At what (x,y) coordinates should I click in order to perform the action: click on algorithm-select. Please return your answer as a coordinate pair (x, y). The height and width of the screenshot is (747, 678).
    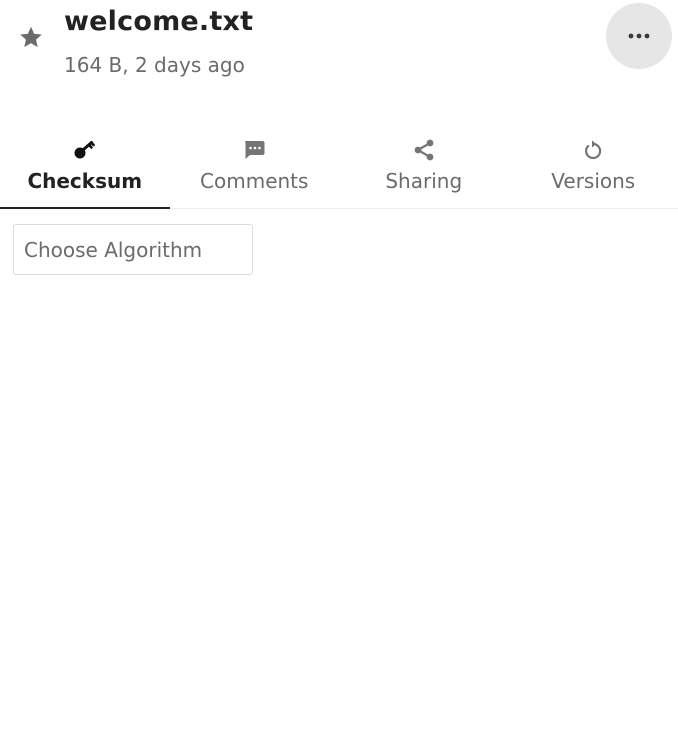
    Looking at the image, I should click on (133, 249).